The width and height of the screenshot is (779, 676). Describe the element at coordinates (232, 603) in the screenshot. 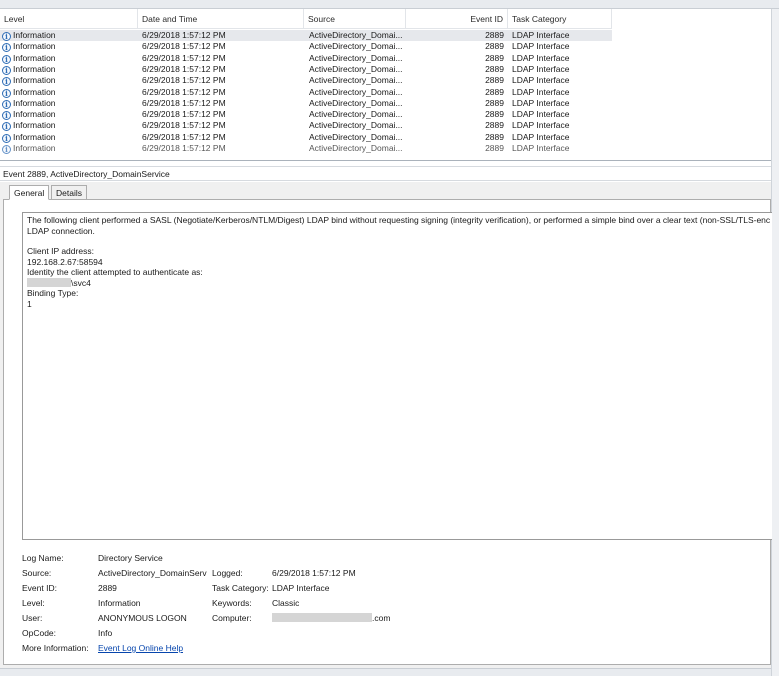

I see `keywords-label: Keywords:` at that location.